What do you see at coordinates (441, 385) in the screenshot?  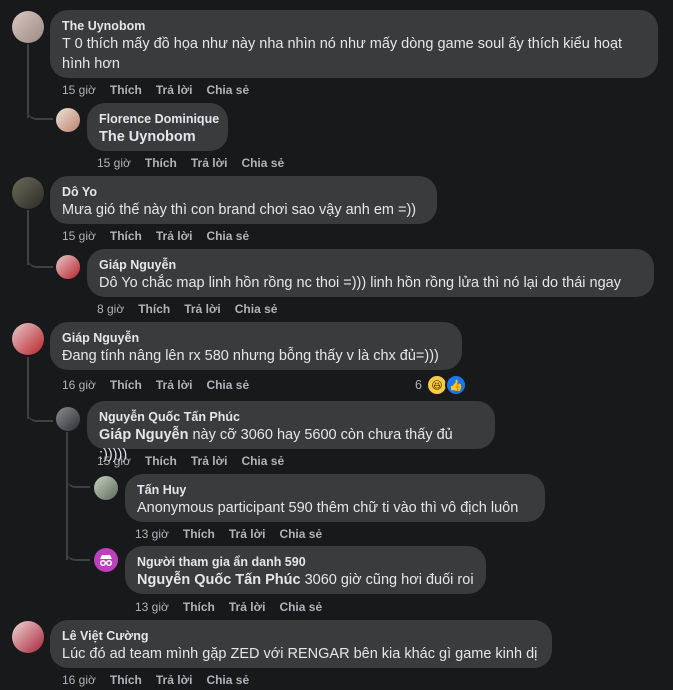 I see `reaction-summary: 6 😆 👍` at bounding box center [441, 385].